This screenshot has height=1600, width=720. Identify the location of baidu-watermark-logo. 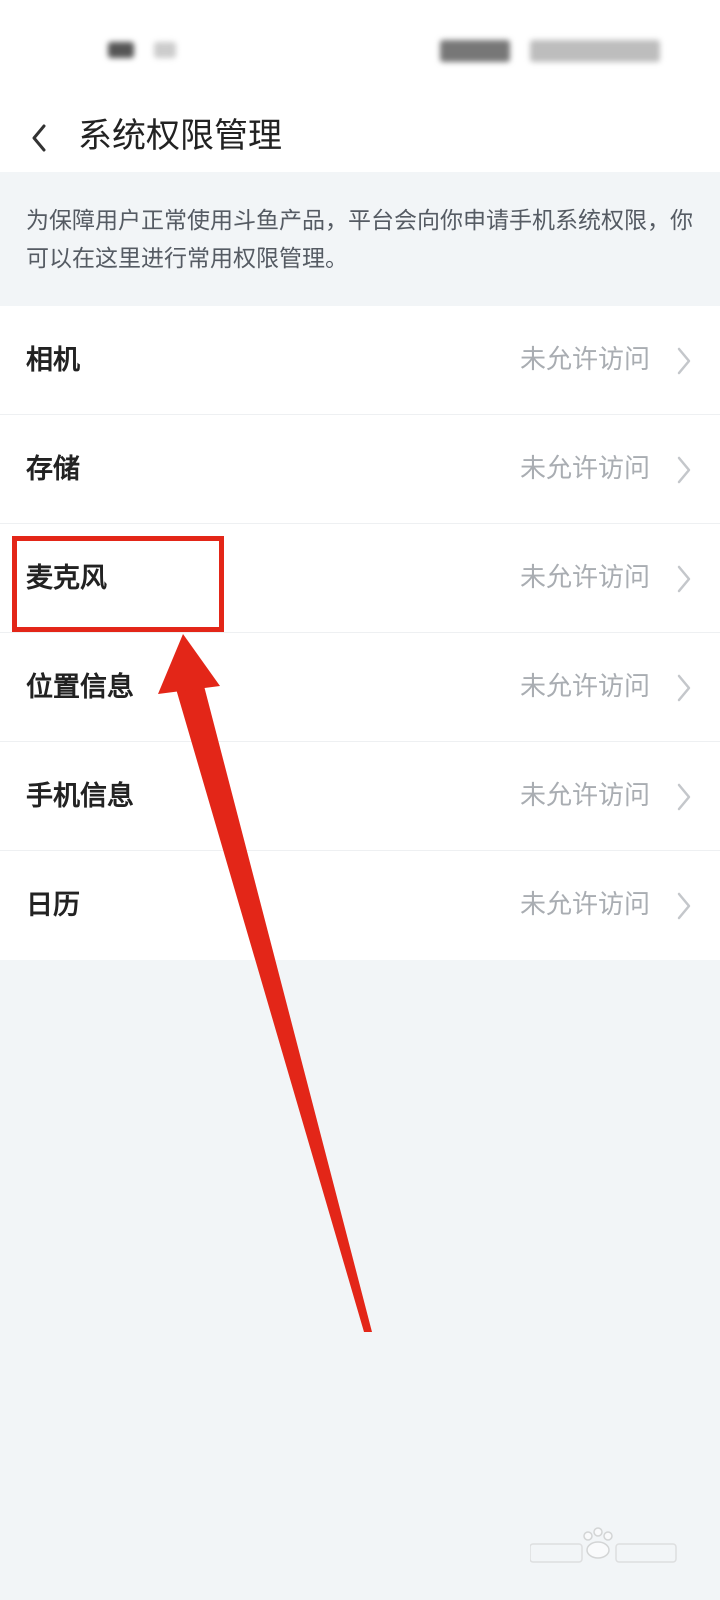
(603, 1545).